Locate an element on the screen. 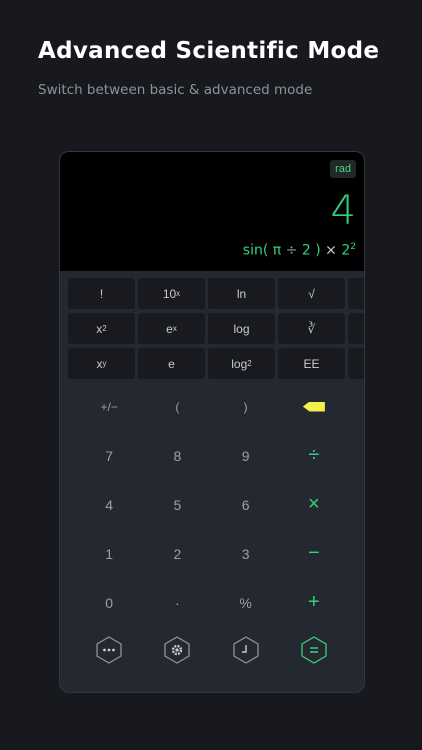 This screenshot has width=422, height=750. sign-key: +/− is located at coordinates (109, 406).